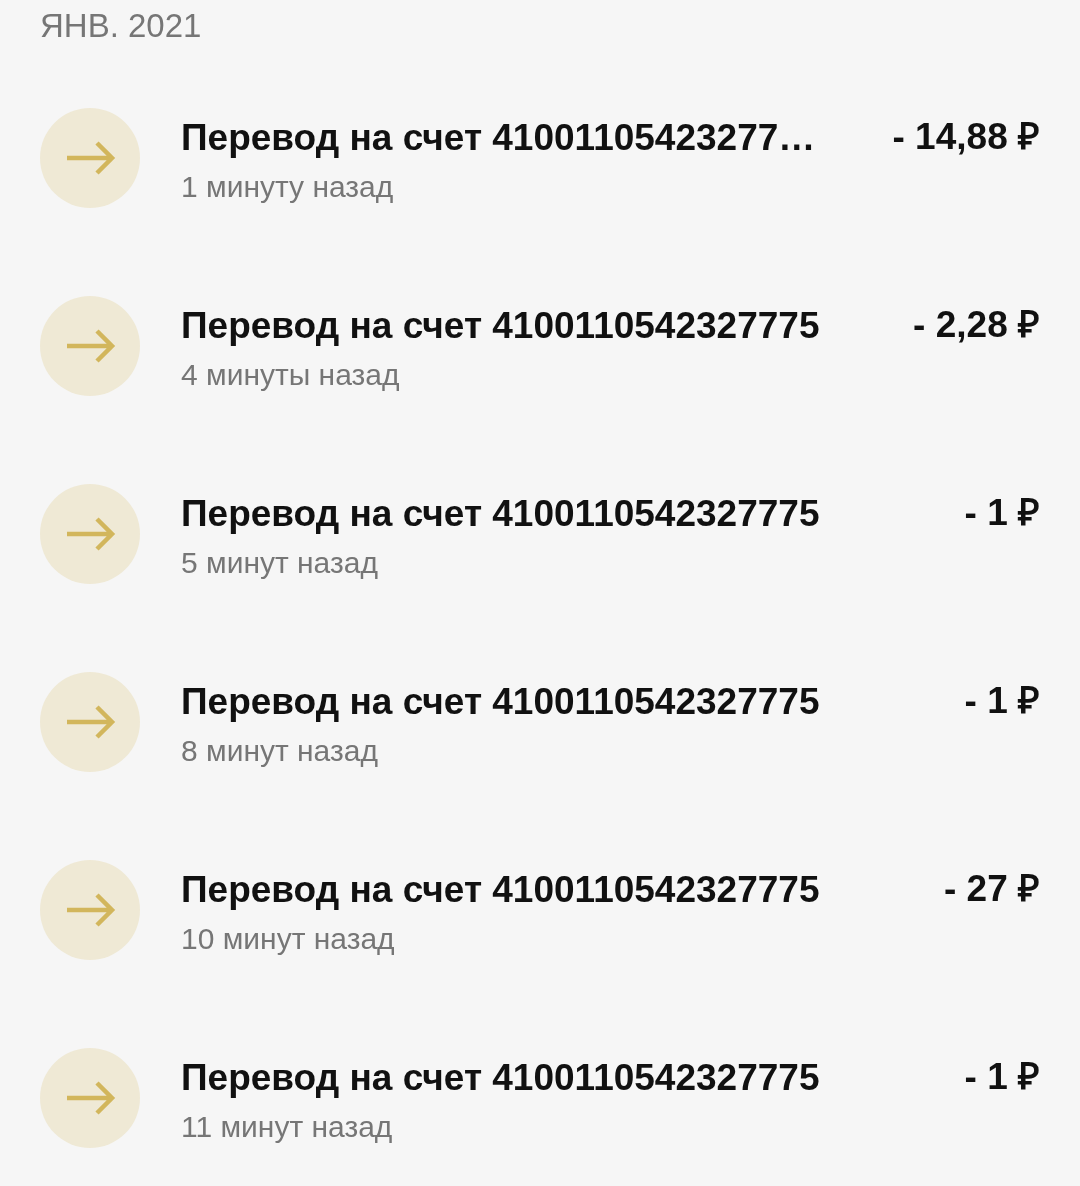 This screenshot has height=1186, width=1080. Describe the element at coordinates (991, 889) in the screenshot. I see `transfer-amount: - 27 ₽` at that location.